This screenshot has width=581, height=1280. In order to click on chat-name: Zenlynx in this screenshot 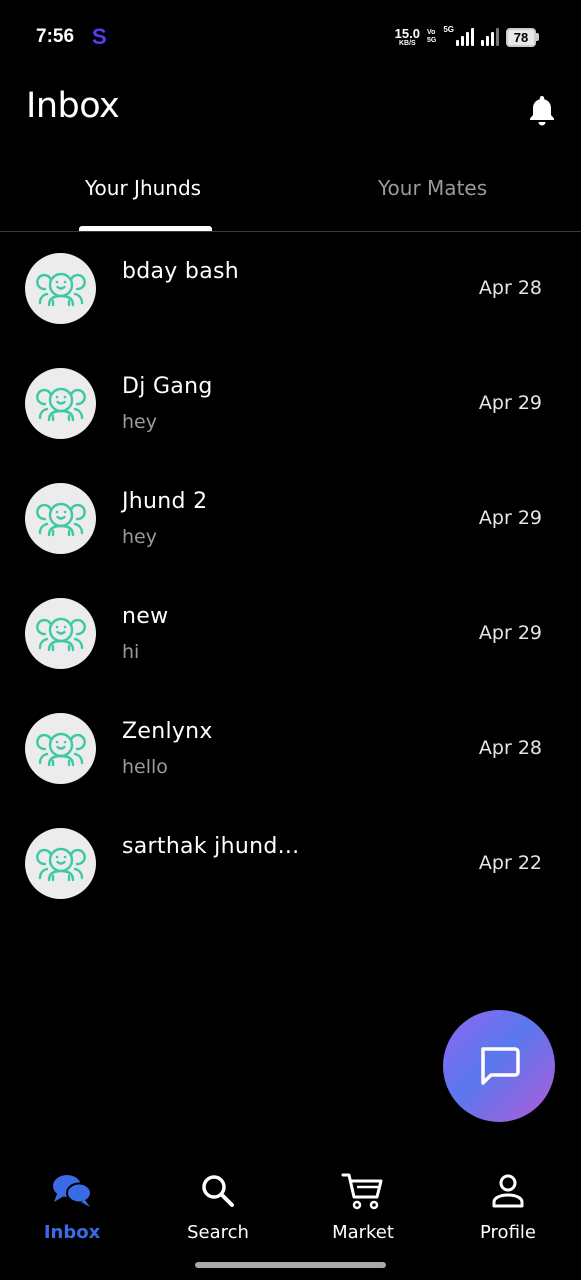, I will do `click(167, 731)`.